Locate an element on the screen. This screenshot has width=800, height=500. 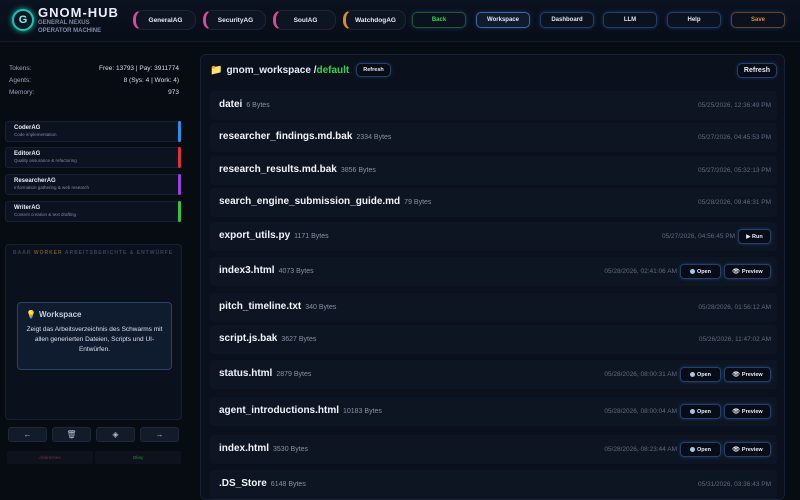
worker-word: WORKER is located at coordinates (48, 253).